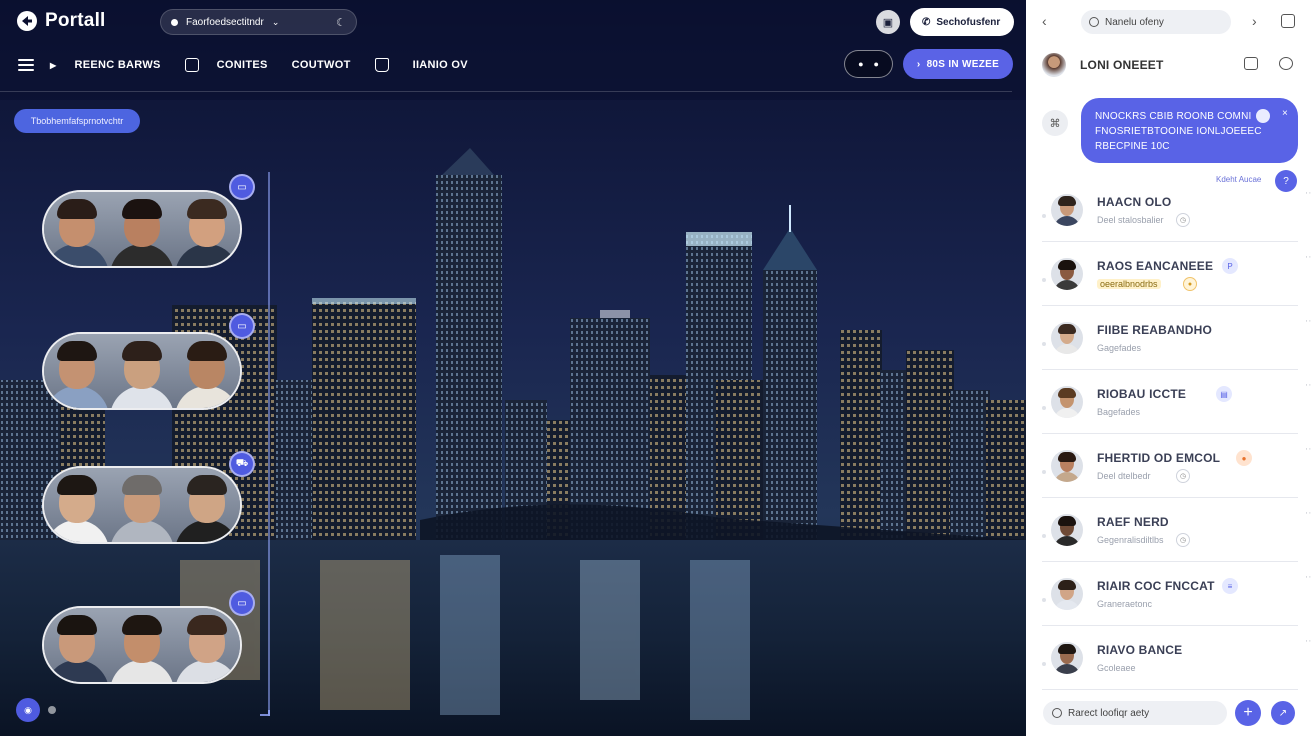 This screenshot has width=1312, height=736. I want to click on hamburger-menu-icon, so click(26, 65).